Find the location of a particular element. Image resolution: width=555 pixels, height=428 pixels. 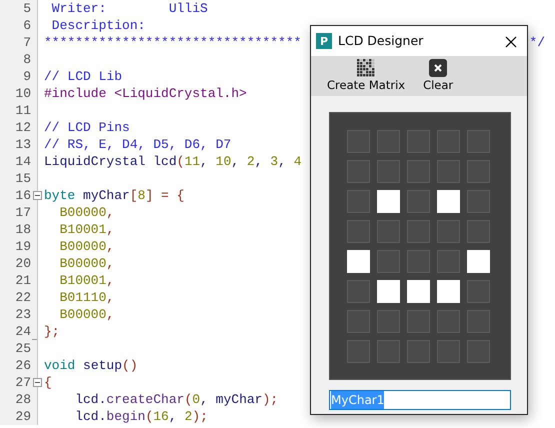

line-number: 20 is located at coordinates (23, 263).